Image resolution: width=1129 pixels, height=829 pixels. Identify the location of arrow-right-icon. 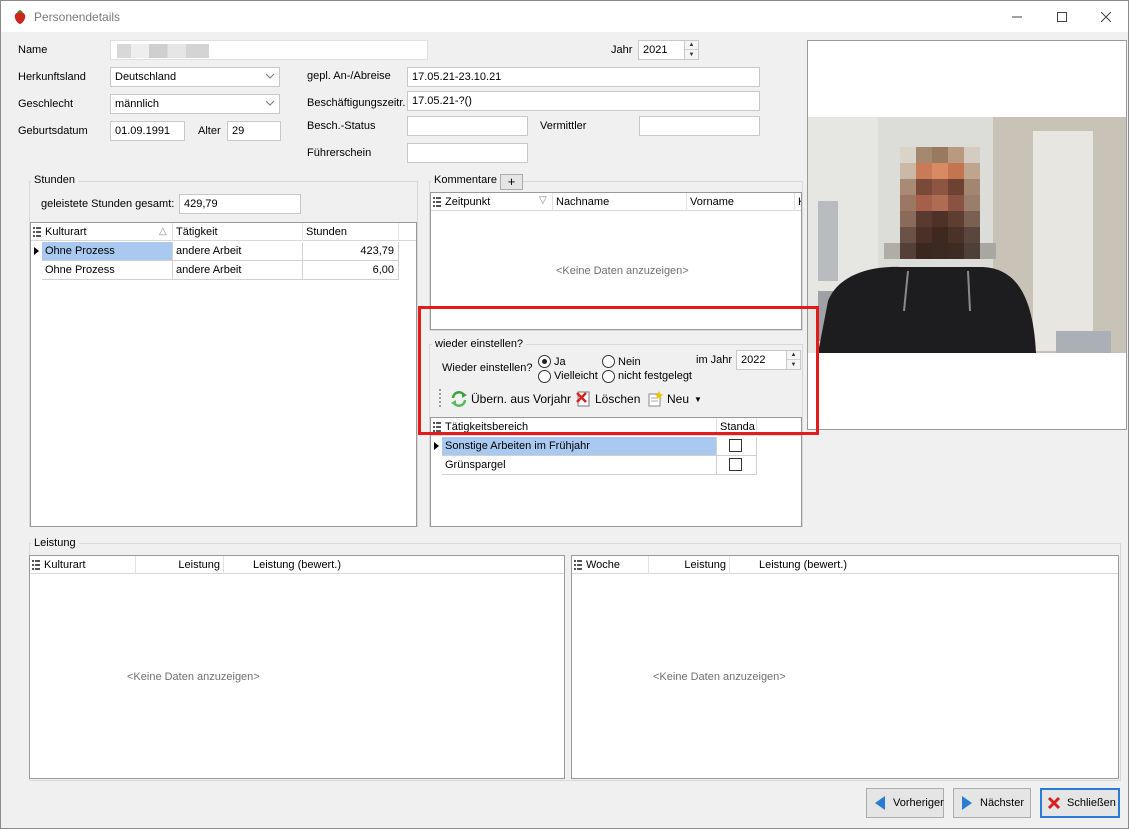
(967, 803).